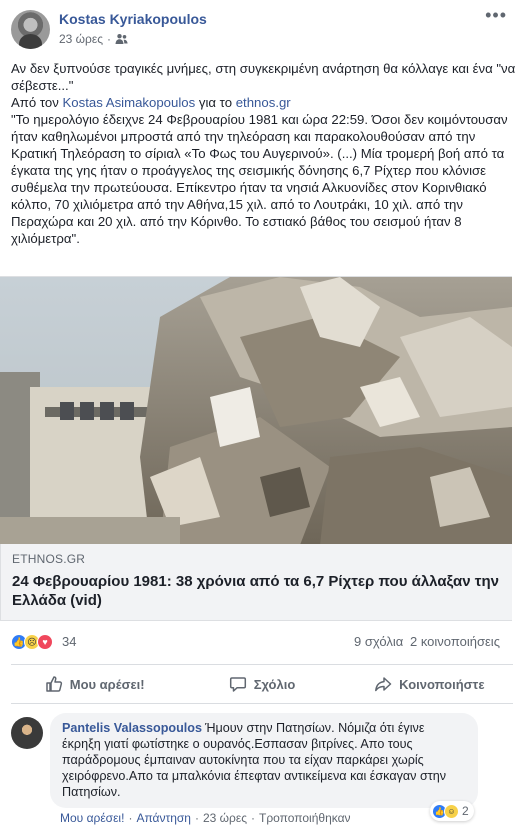 This screenshot has height=827, width=525. I want to click on post-meta: 23 ώρες ·, so click(93, 39).